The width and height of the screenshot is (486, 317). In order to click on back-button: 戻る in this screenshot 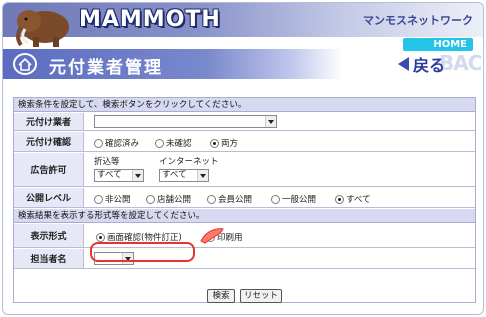, I will do `click(429, 64)`.